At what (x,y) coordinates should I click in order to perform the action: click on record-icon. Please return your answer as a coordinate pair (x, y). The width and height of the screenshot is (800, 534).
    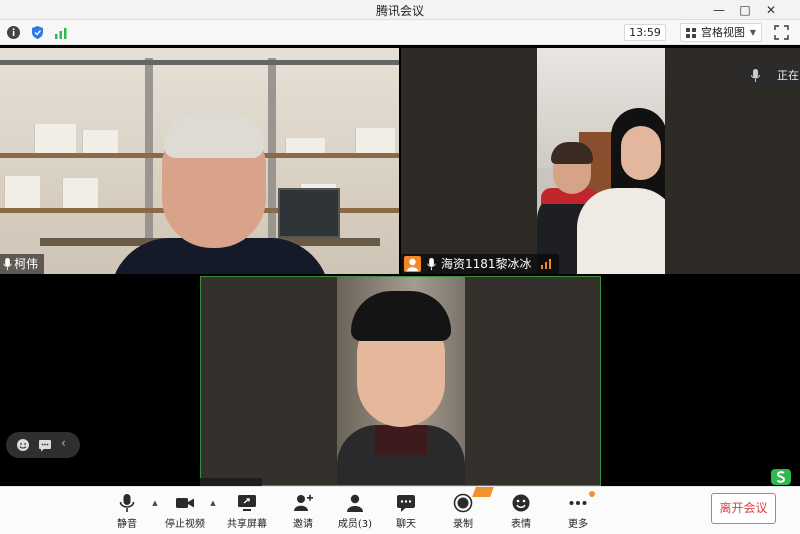
    Looking at the image, I should click on (463, 503).